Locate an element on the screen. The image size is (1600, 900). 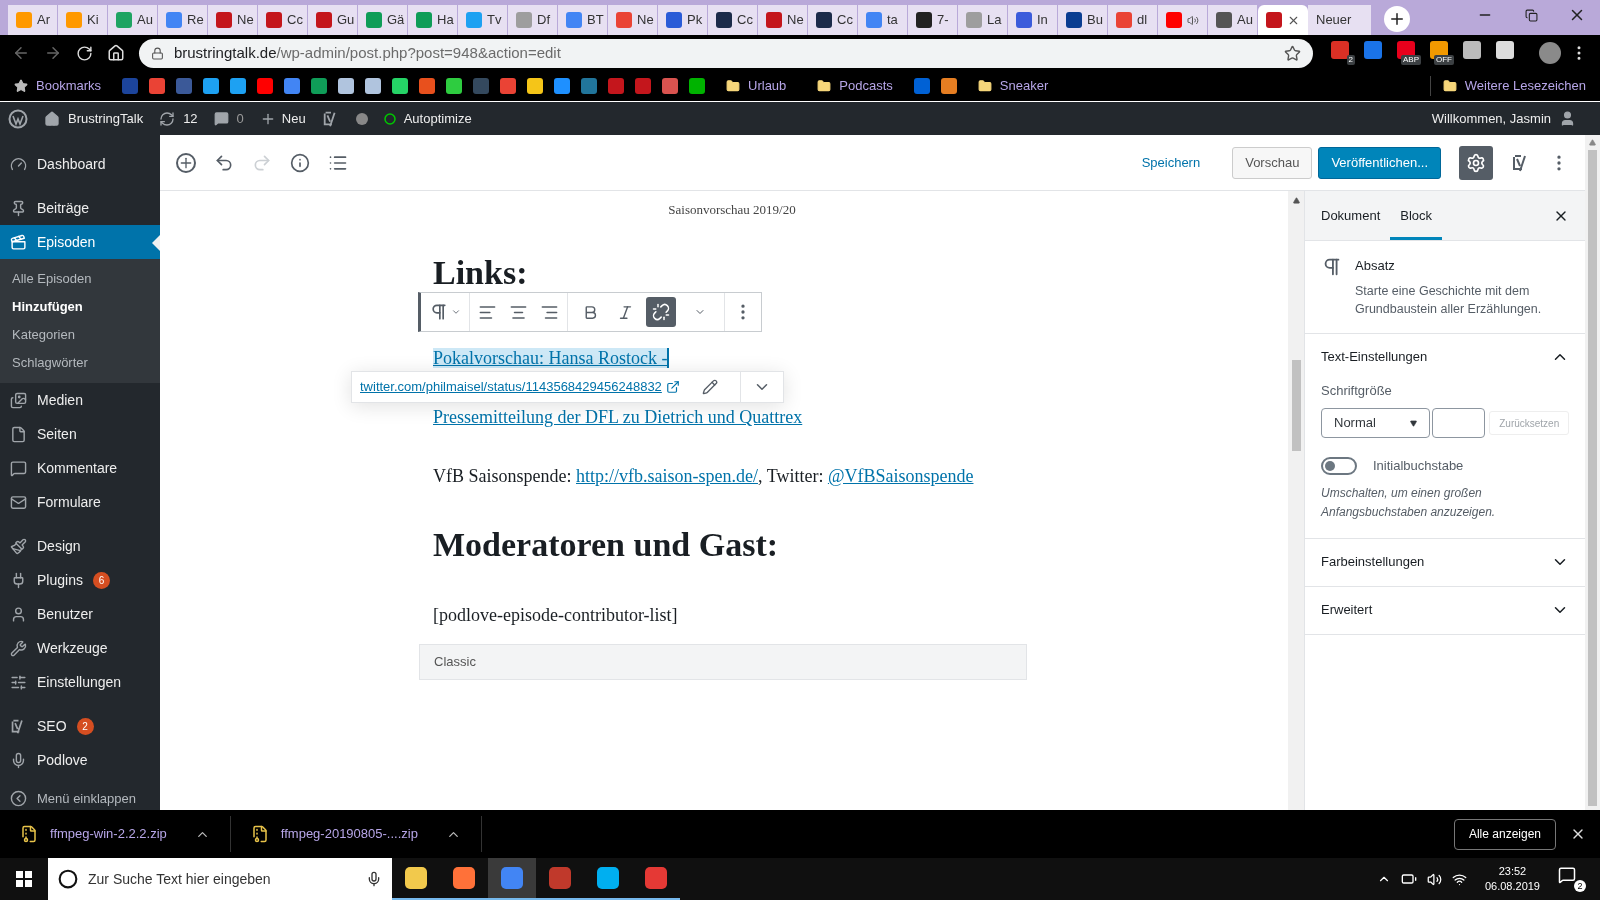
bookmark-folder: Weitere Lesezeichen is located at coordinates (1525, 86).